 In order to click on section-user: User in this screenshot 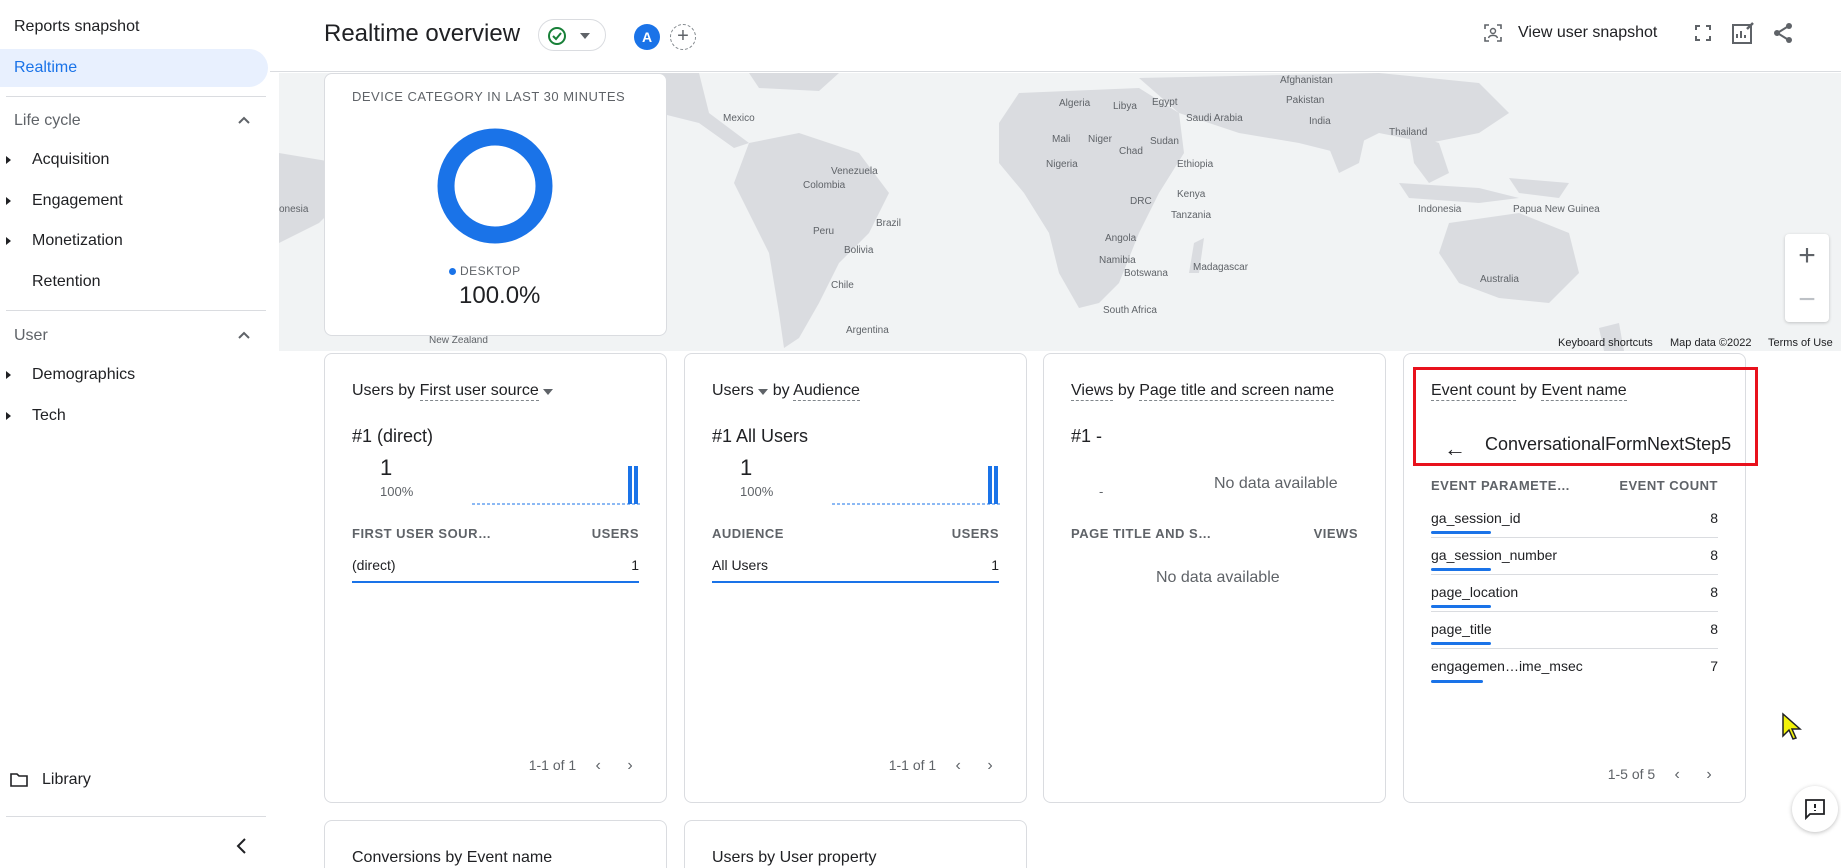, I will do `click(31, 336)`.